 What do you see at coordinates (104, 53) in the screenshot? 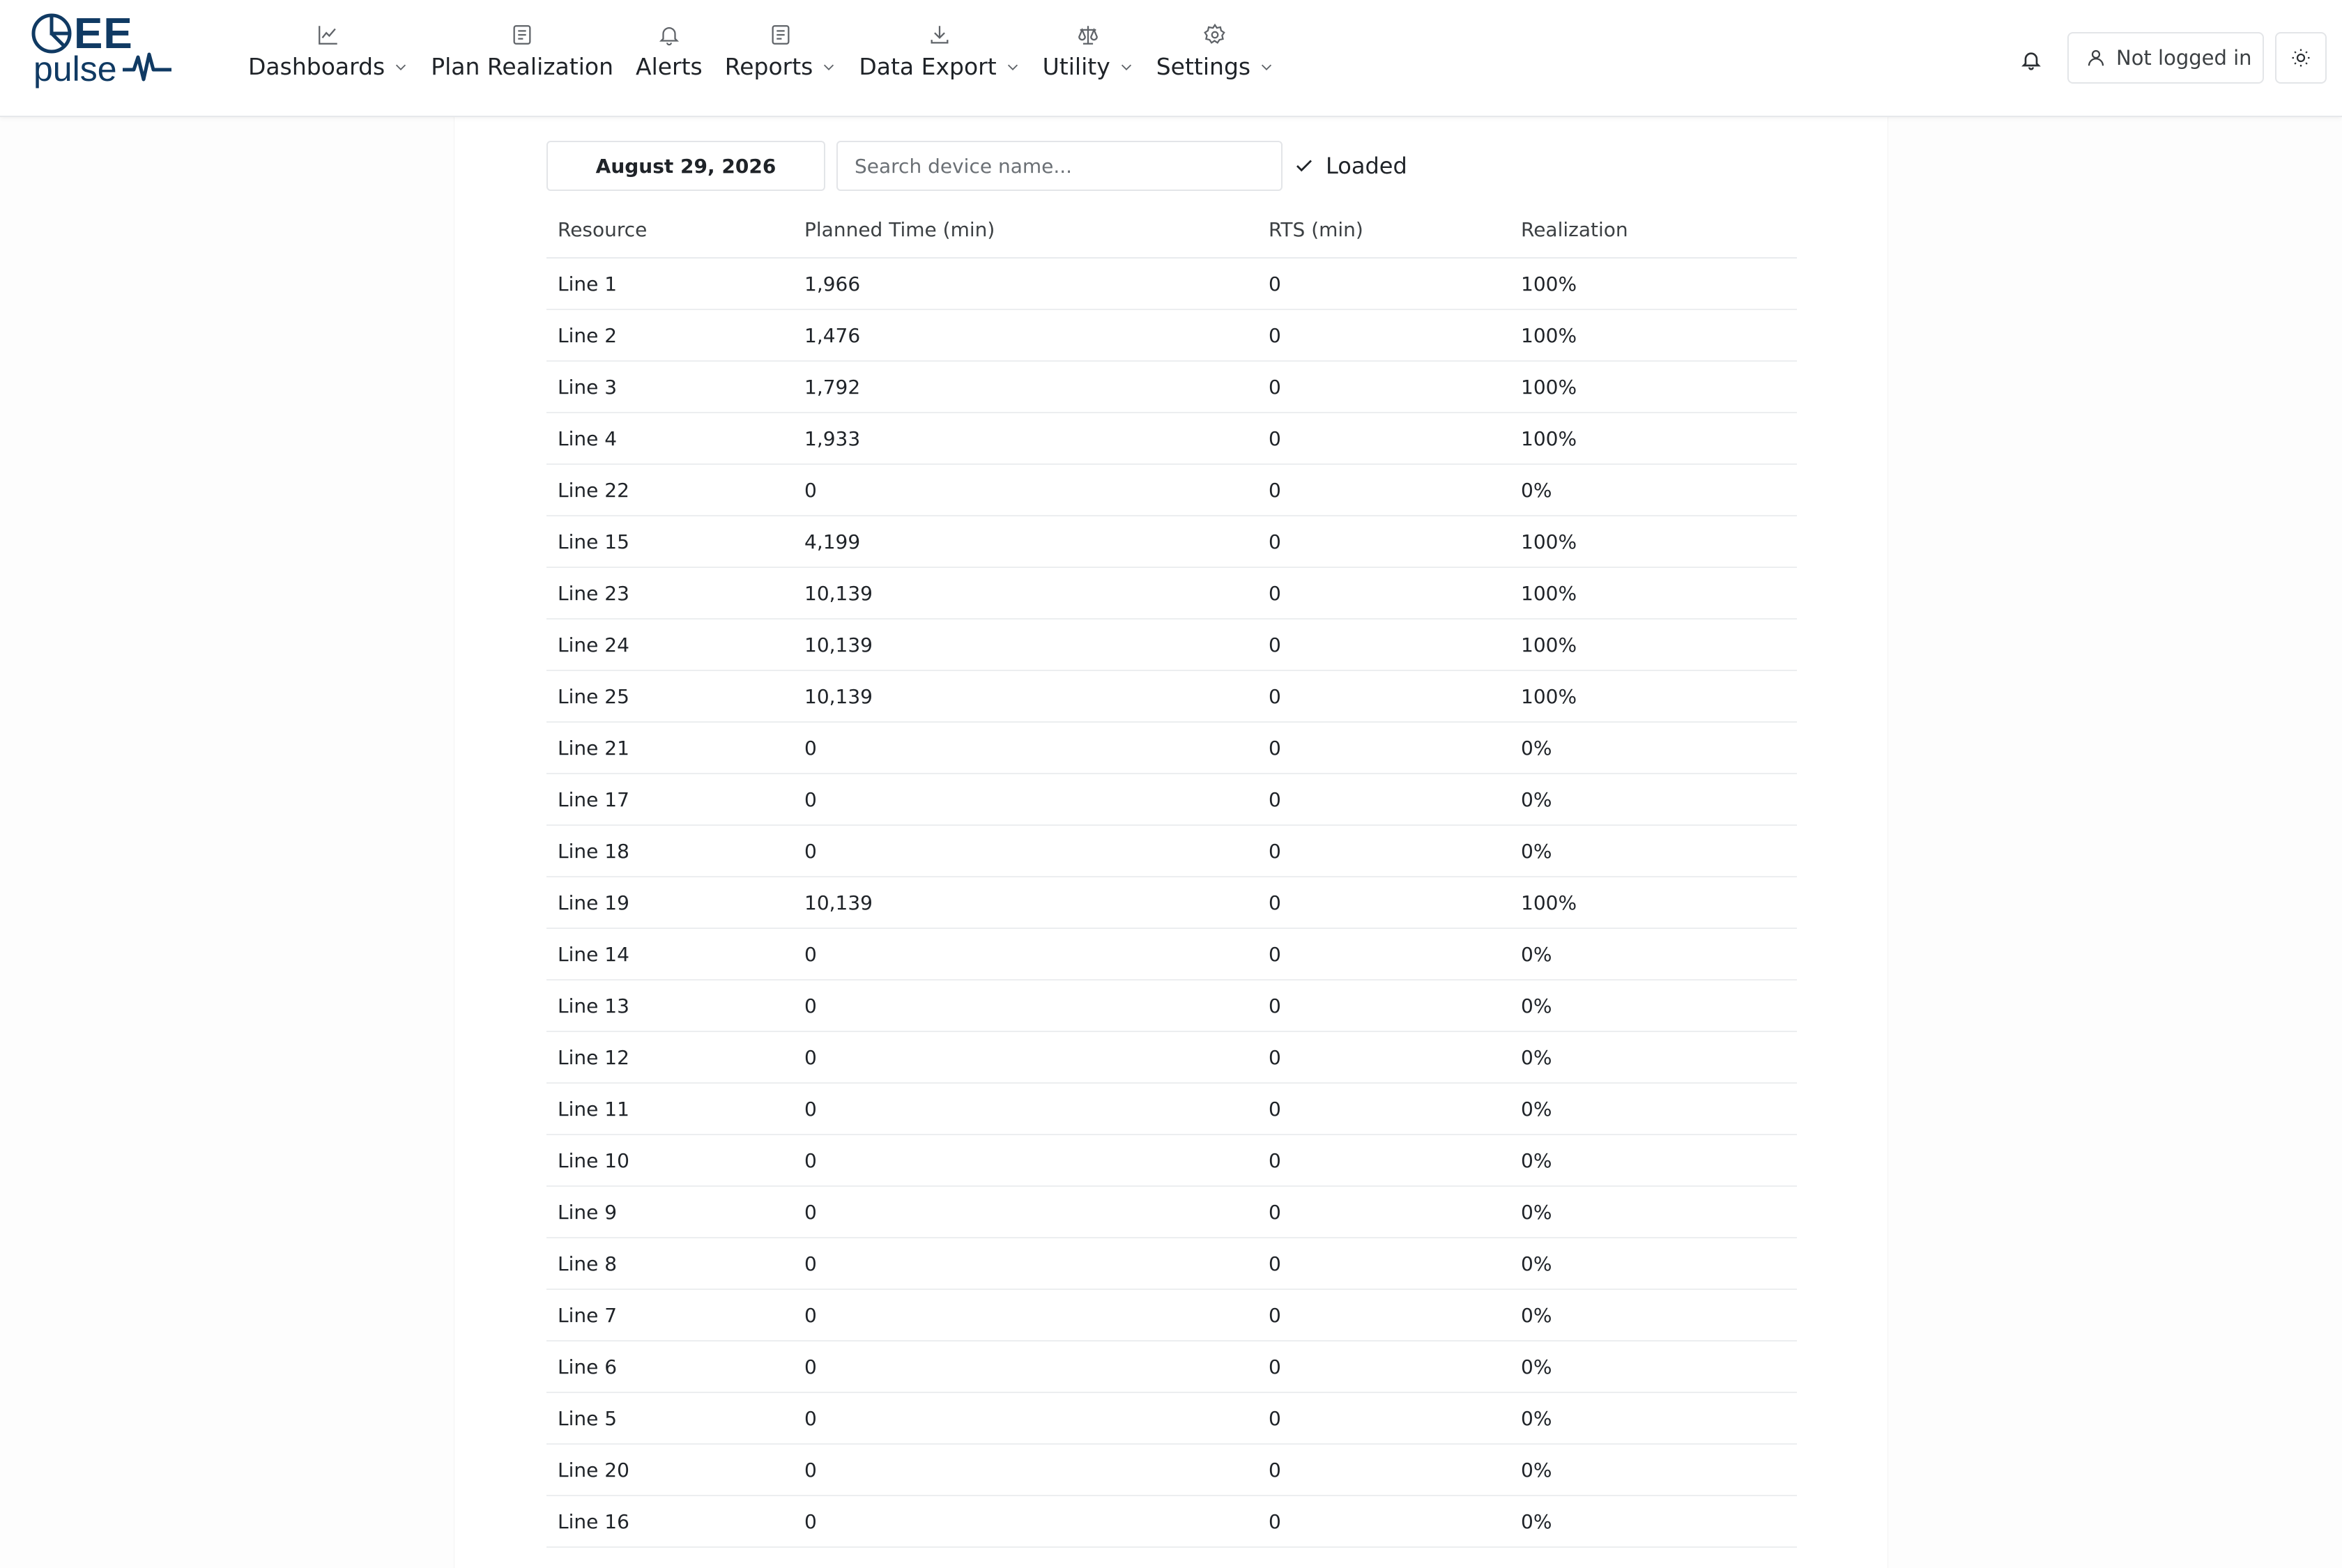
I see `brand-logo: EE pulse` at bounding box center [104, 53].